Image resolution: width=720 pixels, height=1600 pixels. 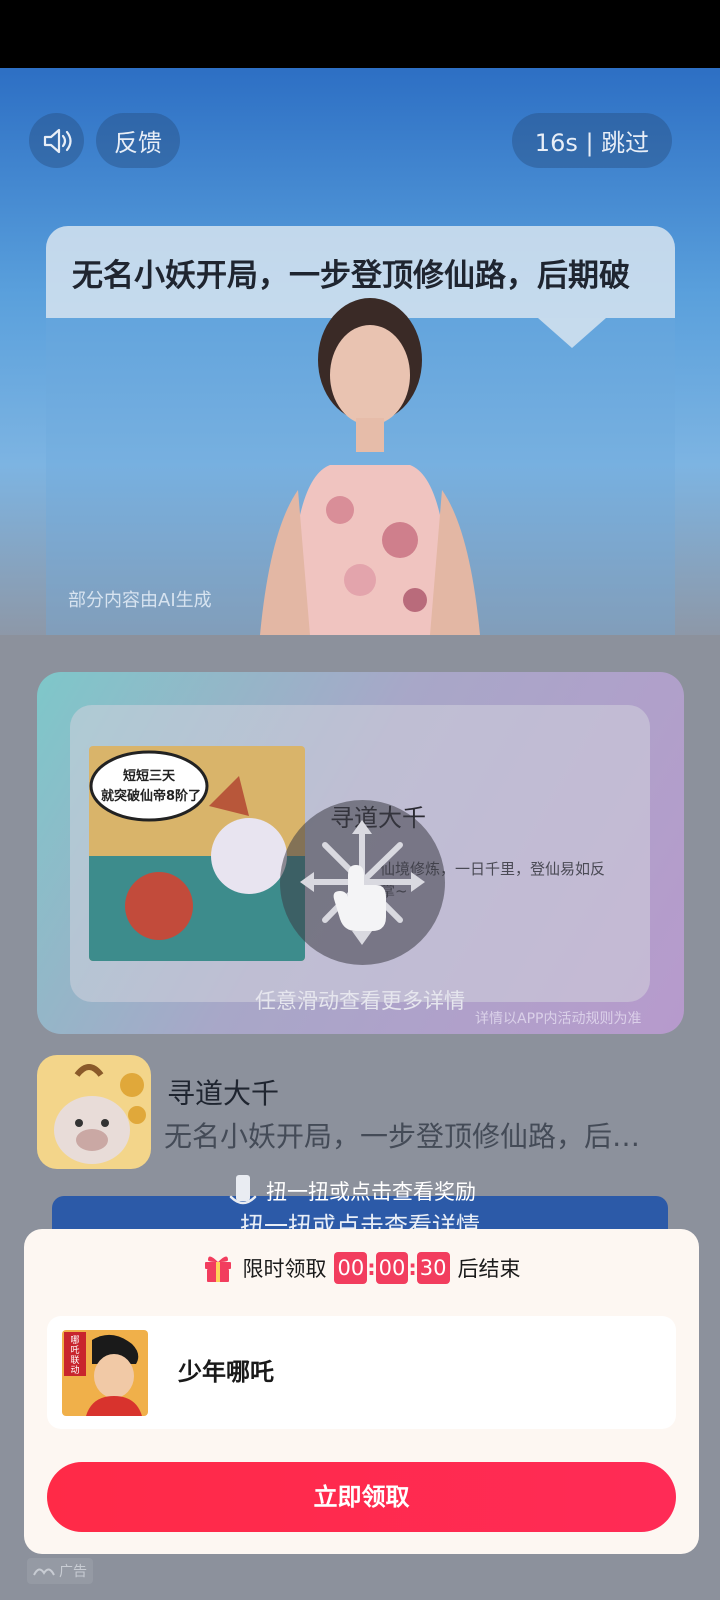 What do you see at coordinates (44, 1572) in the screenshot?
I see `ad-logo-icon` at bounding box center [44, 1572].